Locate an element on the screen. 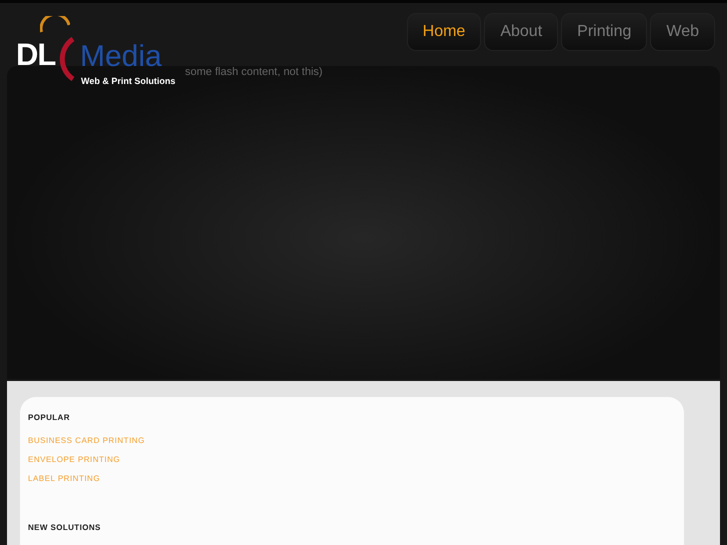  nav-tab: Home is located at coordinates (444, 32).